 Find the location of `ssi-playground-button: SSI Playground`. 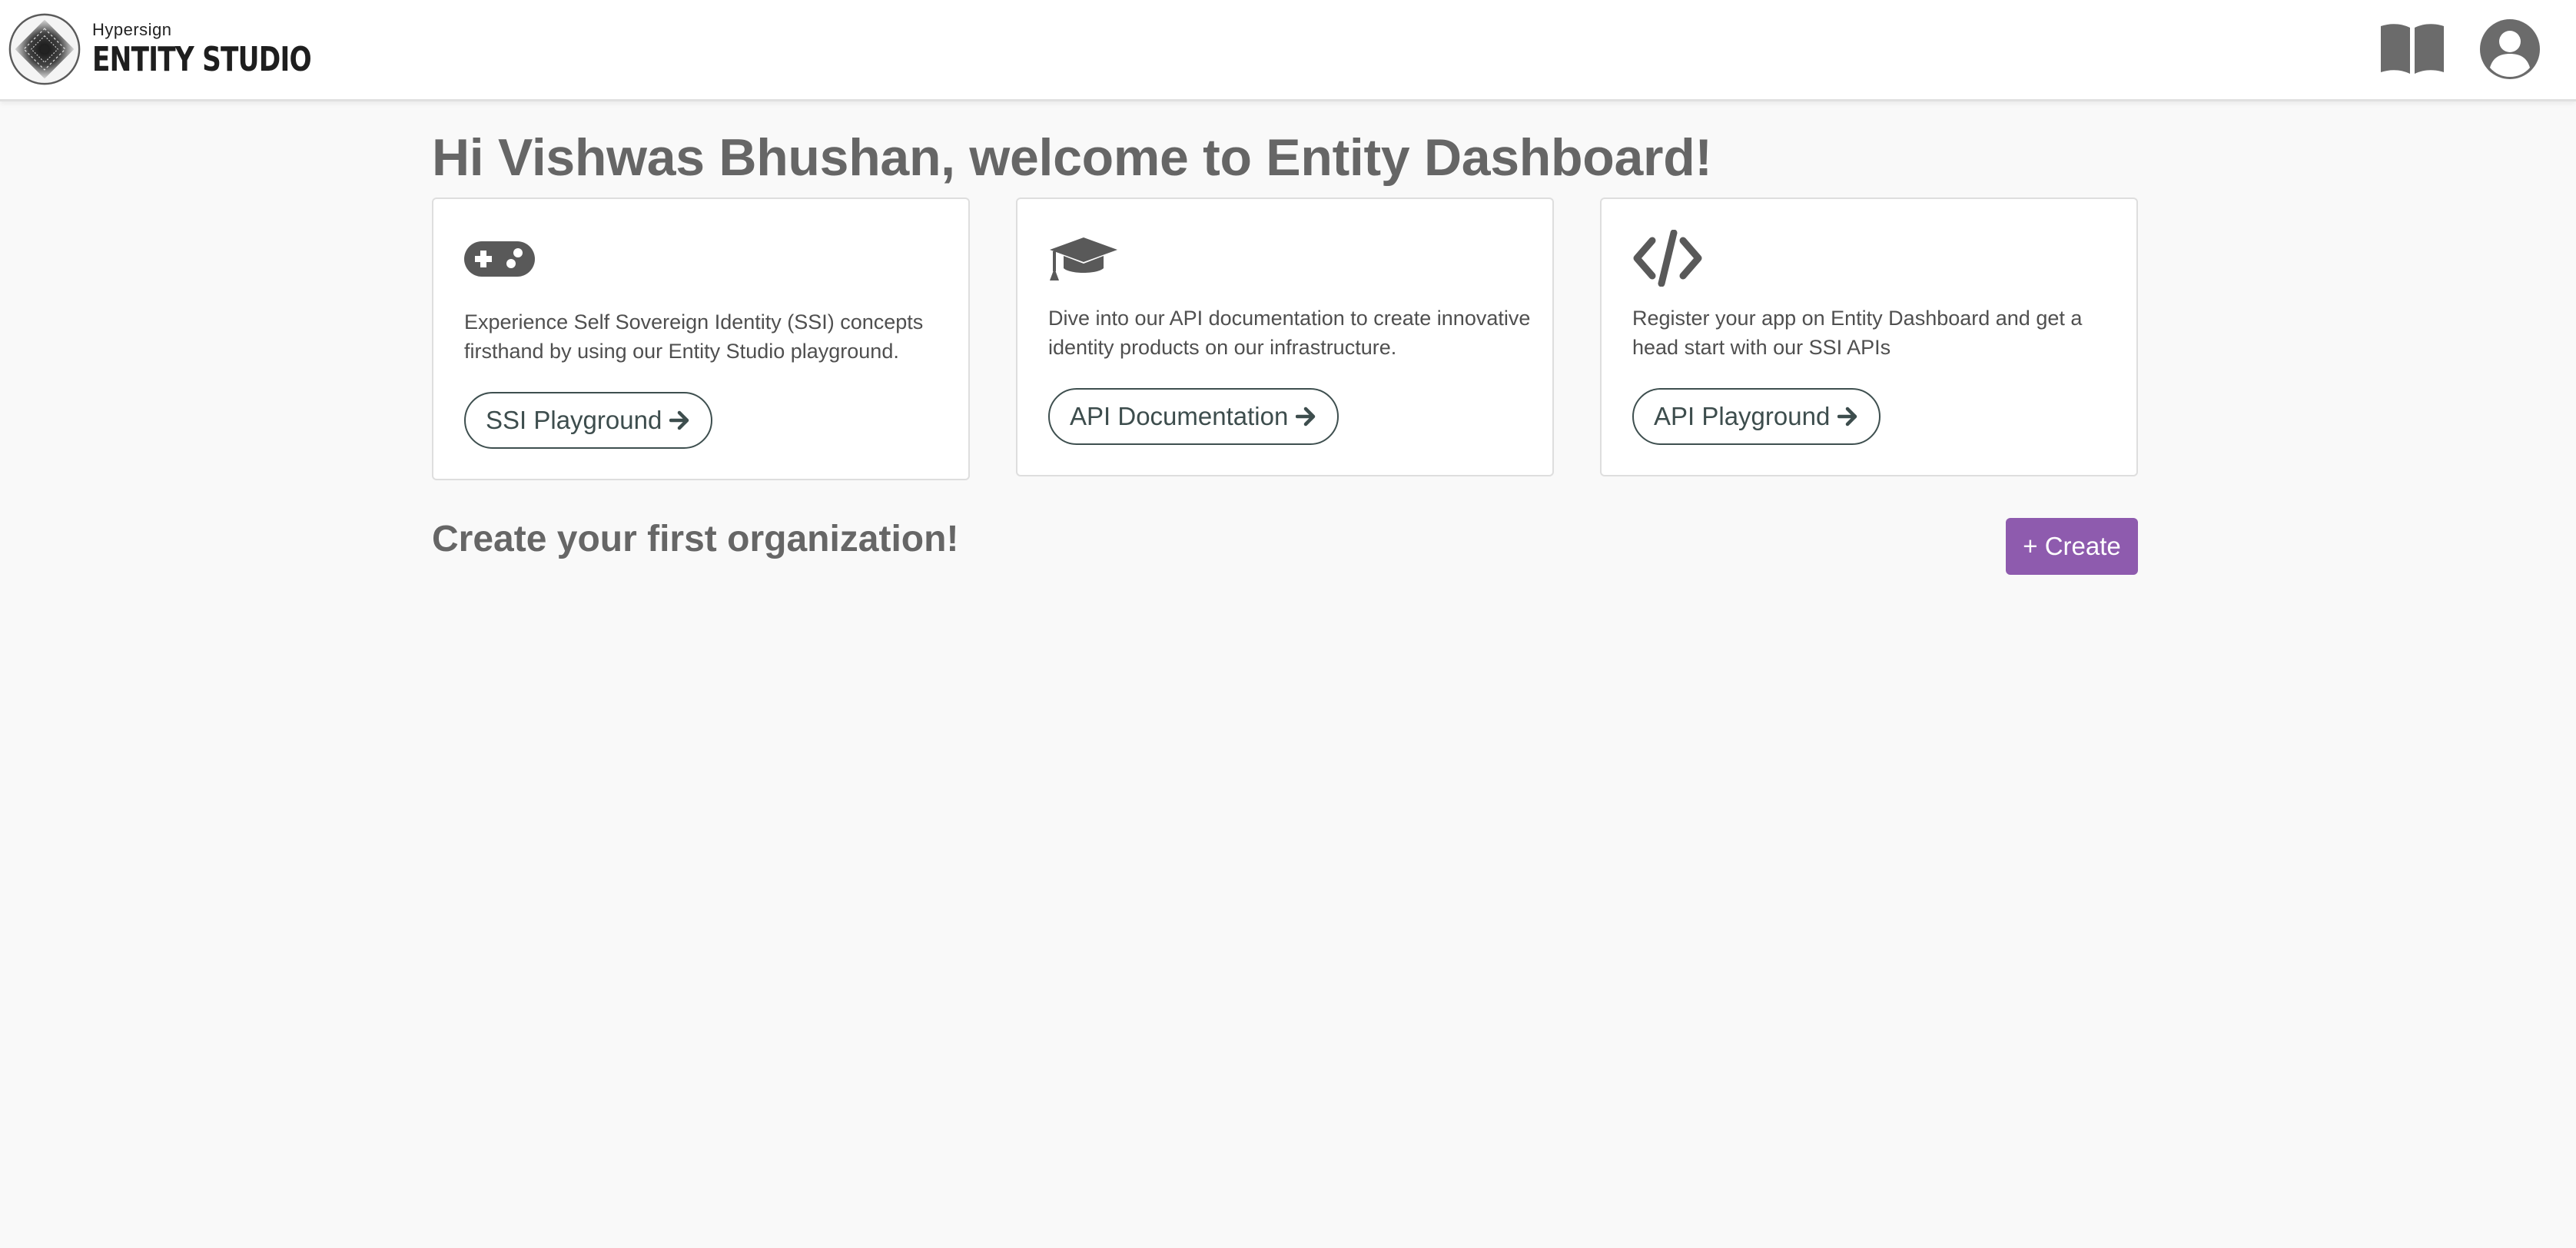

ssi-playground-button: SSI Playground is located at coordinates (588, 420).